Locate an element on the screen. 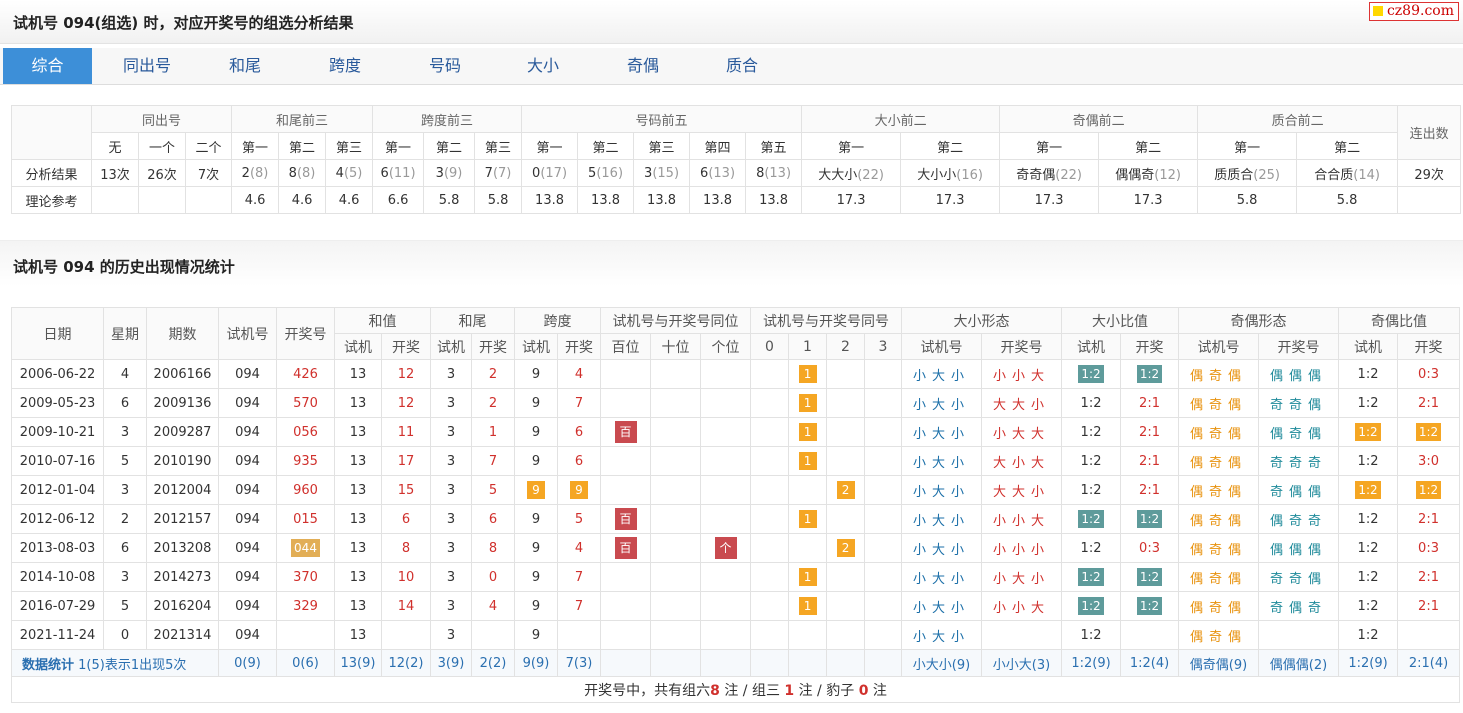 This screenshot has height=713, width=1463. tail-draw-cell is located at coordinates (493, 635).